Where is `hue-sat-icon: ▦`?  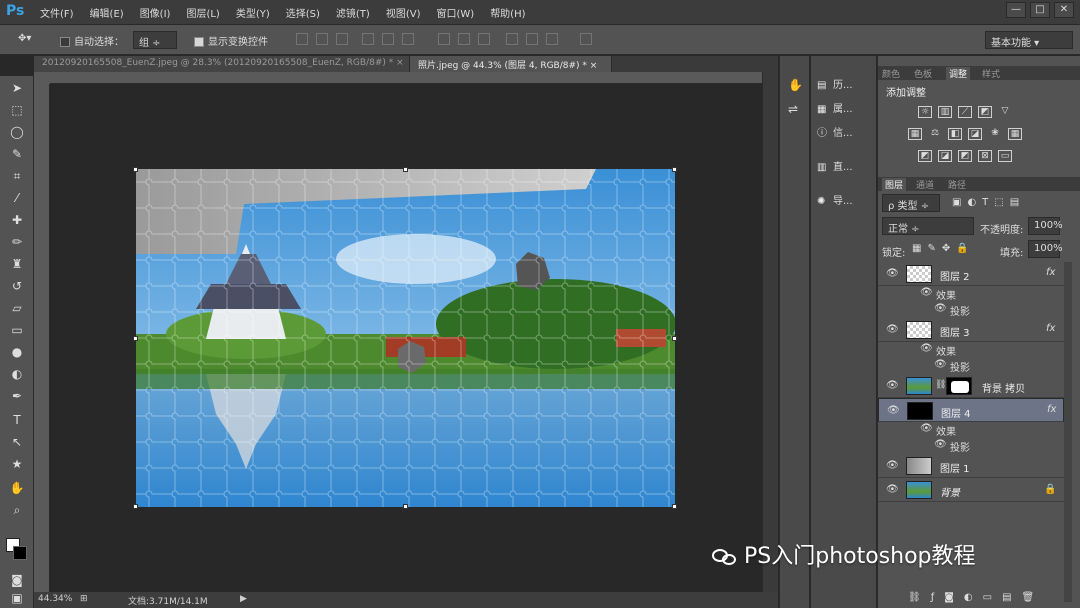
hue-sat-icon: ▦ is located at coordinates (915, 134).